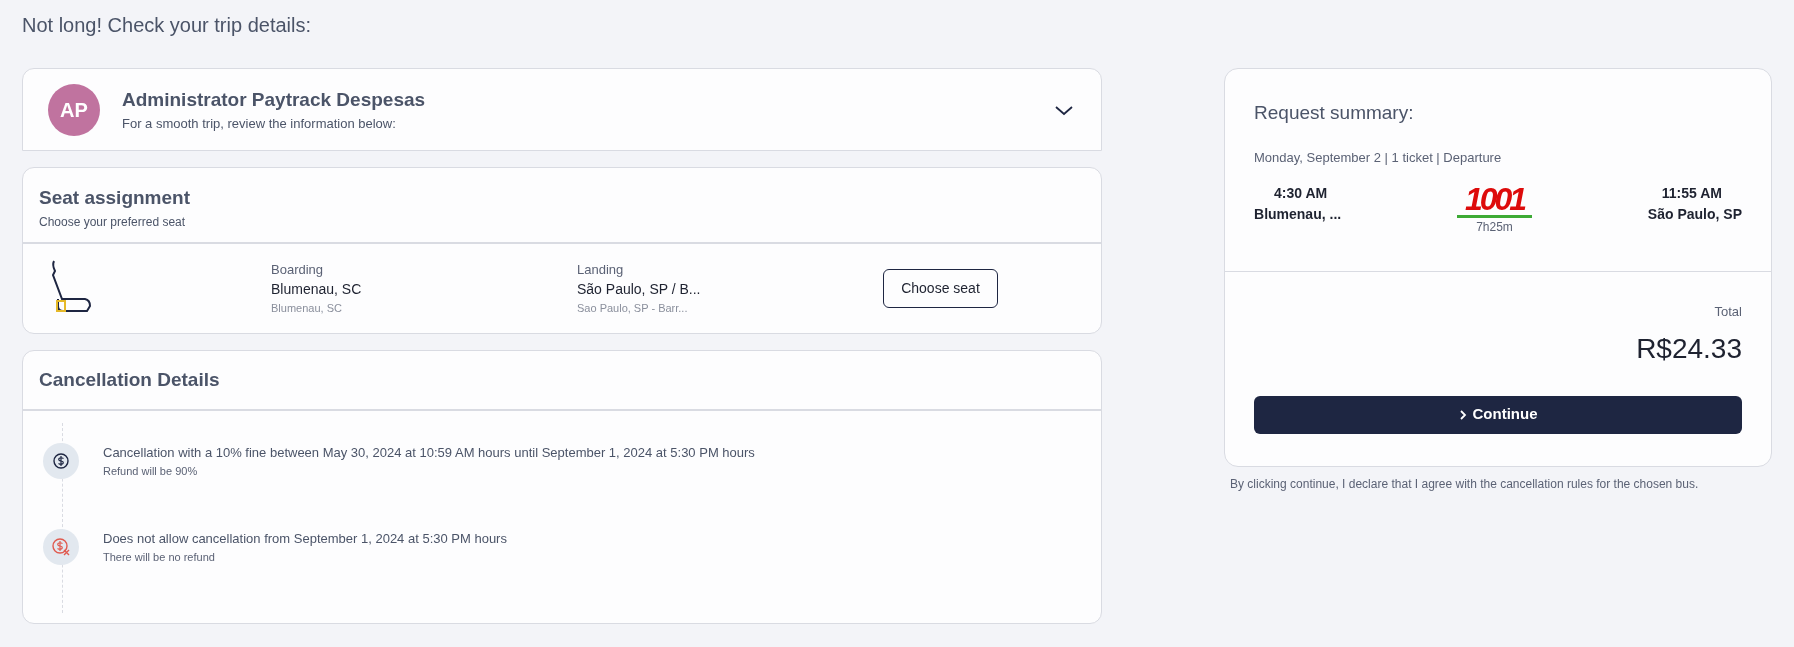 The image size is (1794, 647). What do you see at coordinates (305, 539) in the screenshot?
I see `cancellation-rule: Does not allow cancellation from September 1, 2024 at 5:30 PM hours` at bounding box center [305, 539].